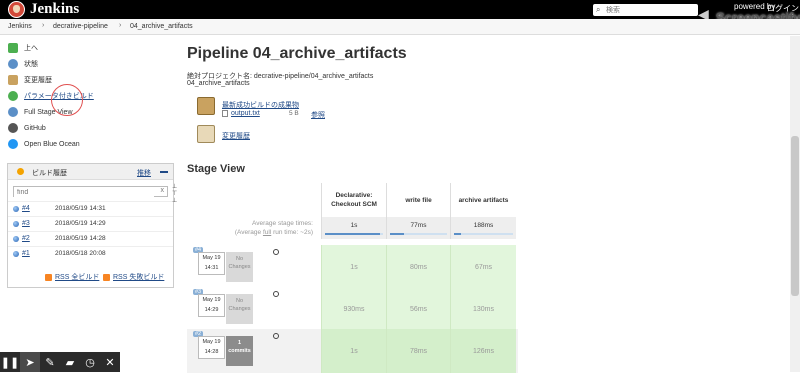 The width and height of the screenshot is (800, 373). I want to click on sidebar-item-github: GitHub, so click(27, 128).